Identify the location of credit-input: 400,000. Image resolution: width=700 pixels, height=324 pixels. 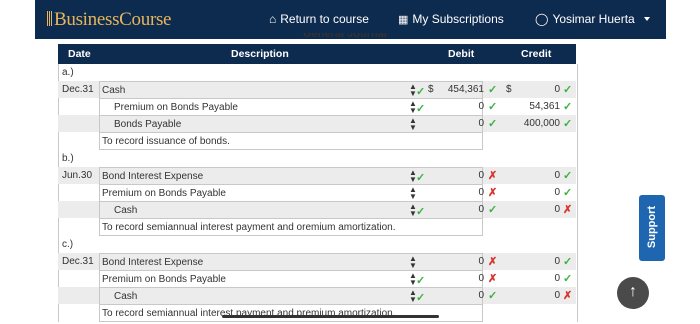
(529, 123).